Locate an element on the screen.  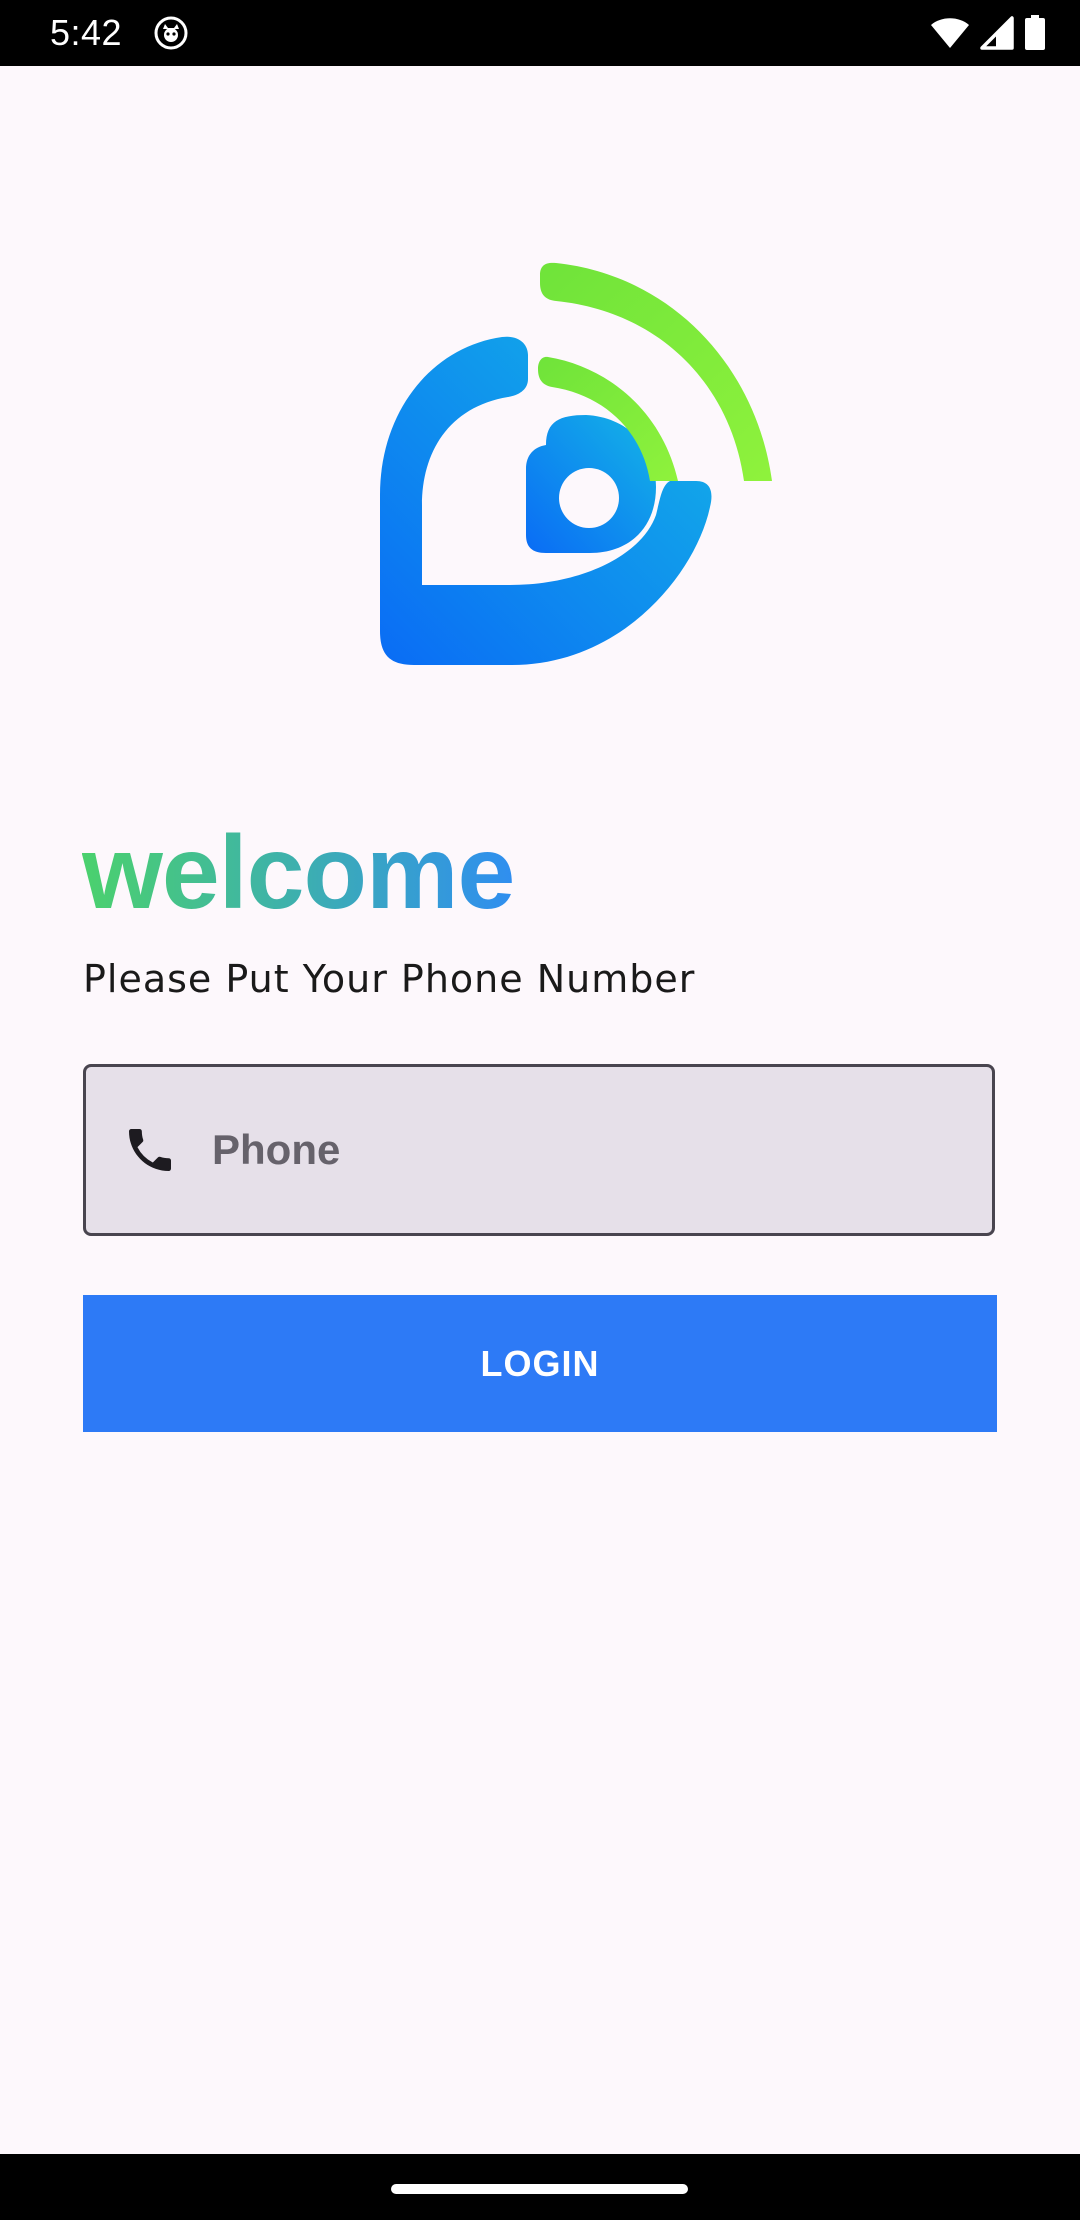
phone-field is located at coordinates (539, 1150).